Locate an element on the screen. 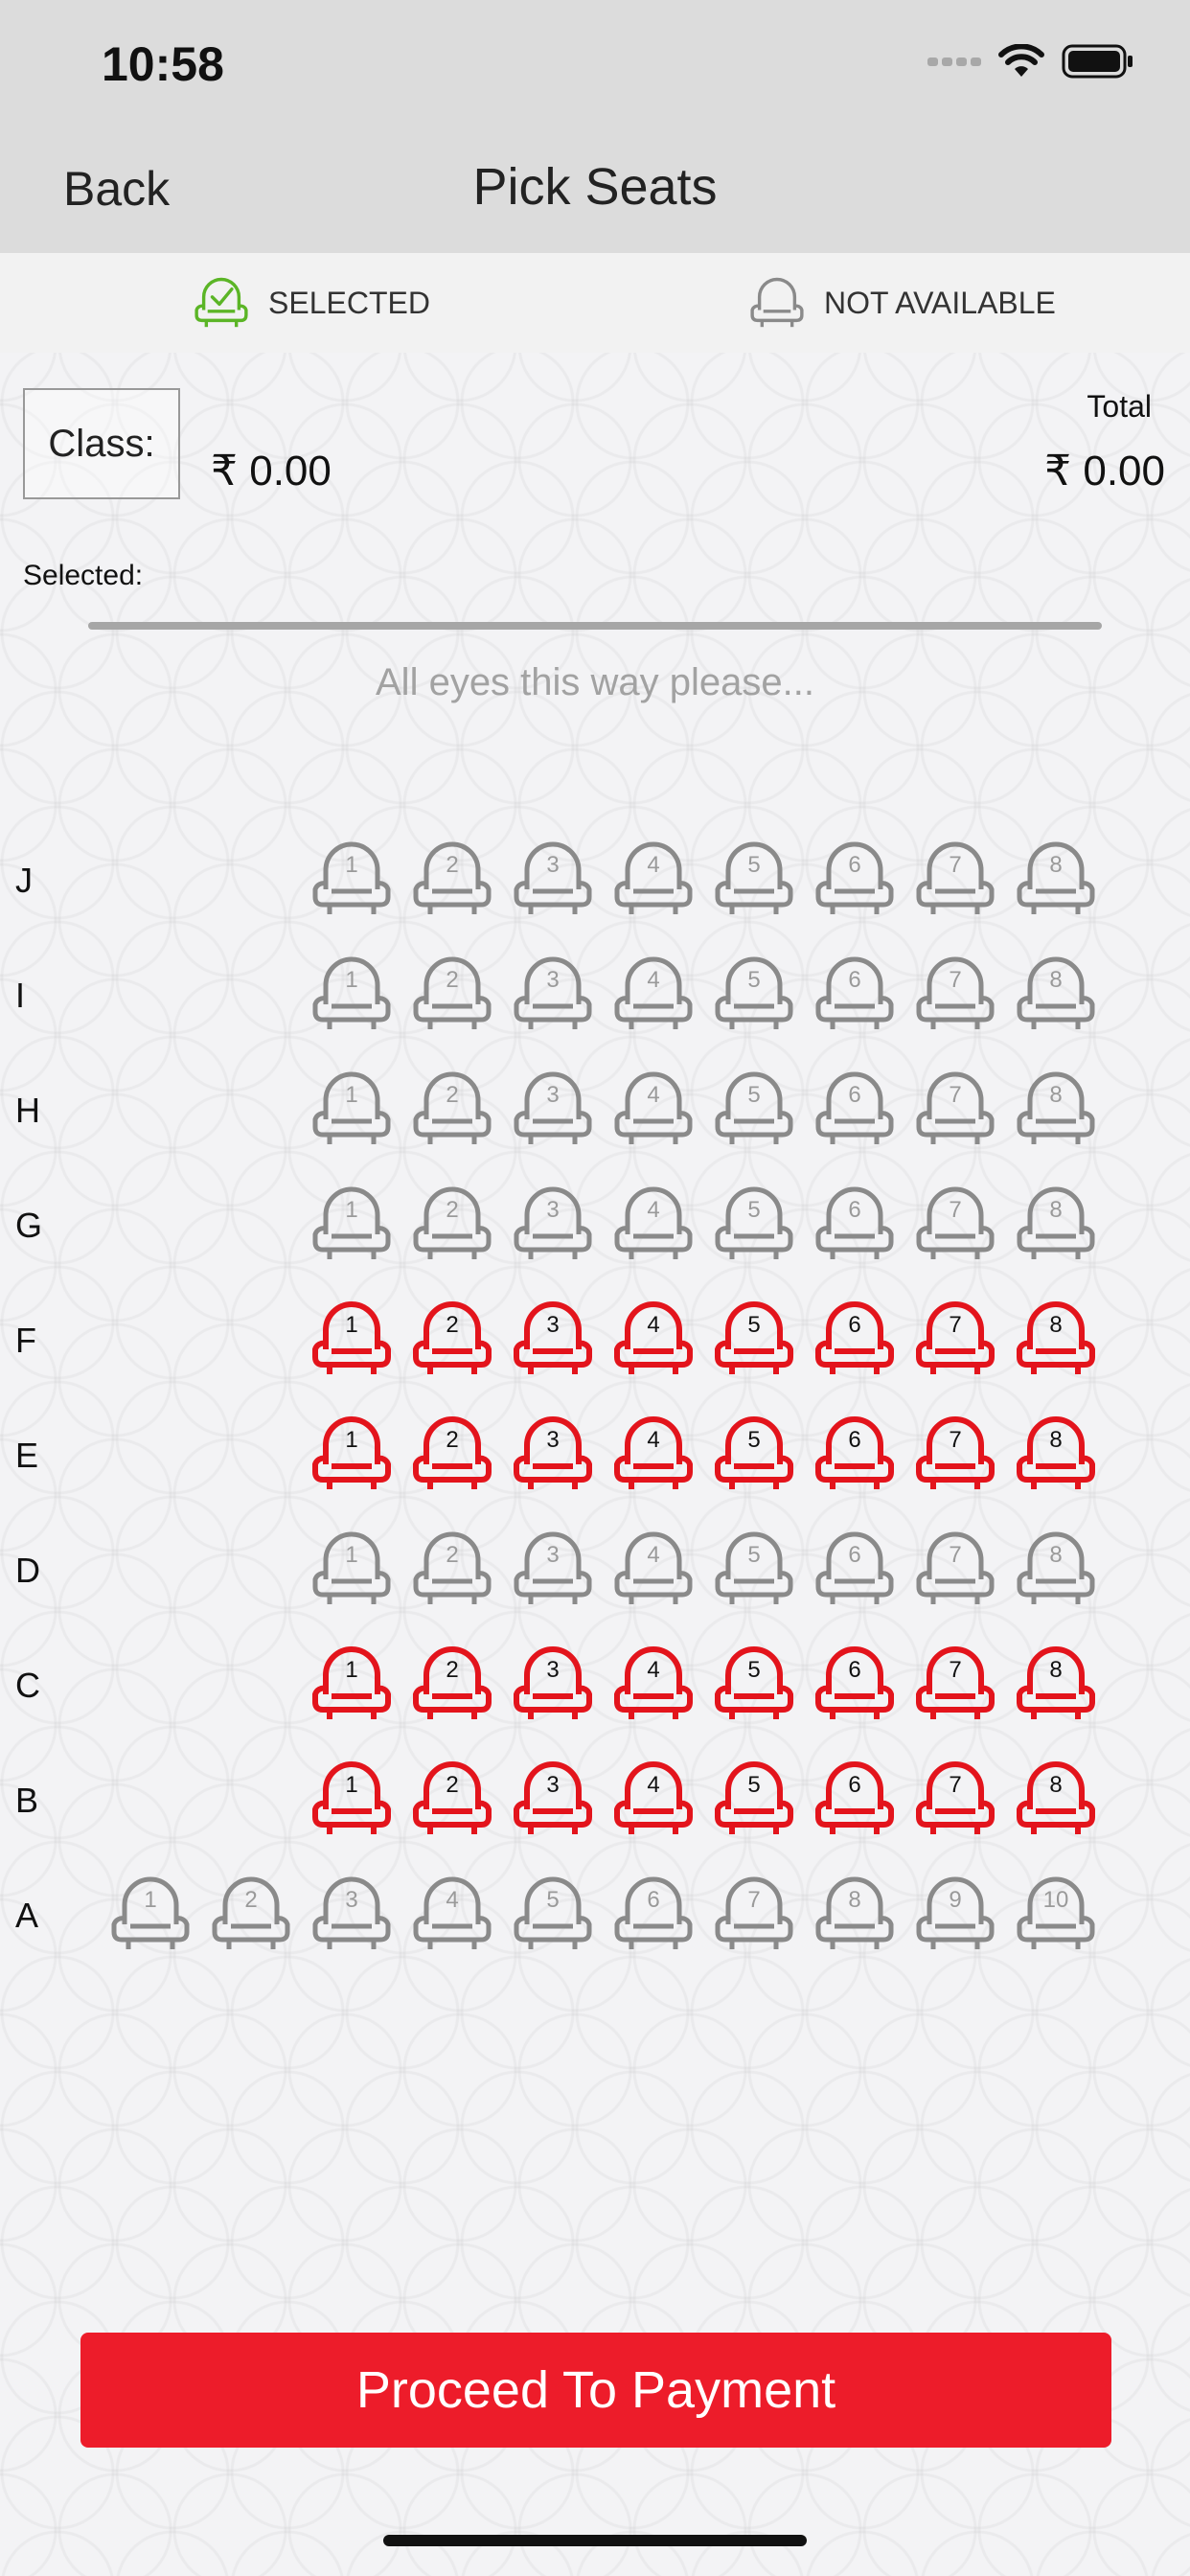 The width and height of the screenshot is (1190, 2576). seat-number: 10 is located at coordinates (1056, 1900).